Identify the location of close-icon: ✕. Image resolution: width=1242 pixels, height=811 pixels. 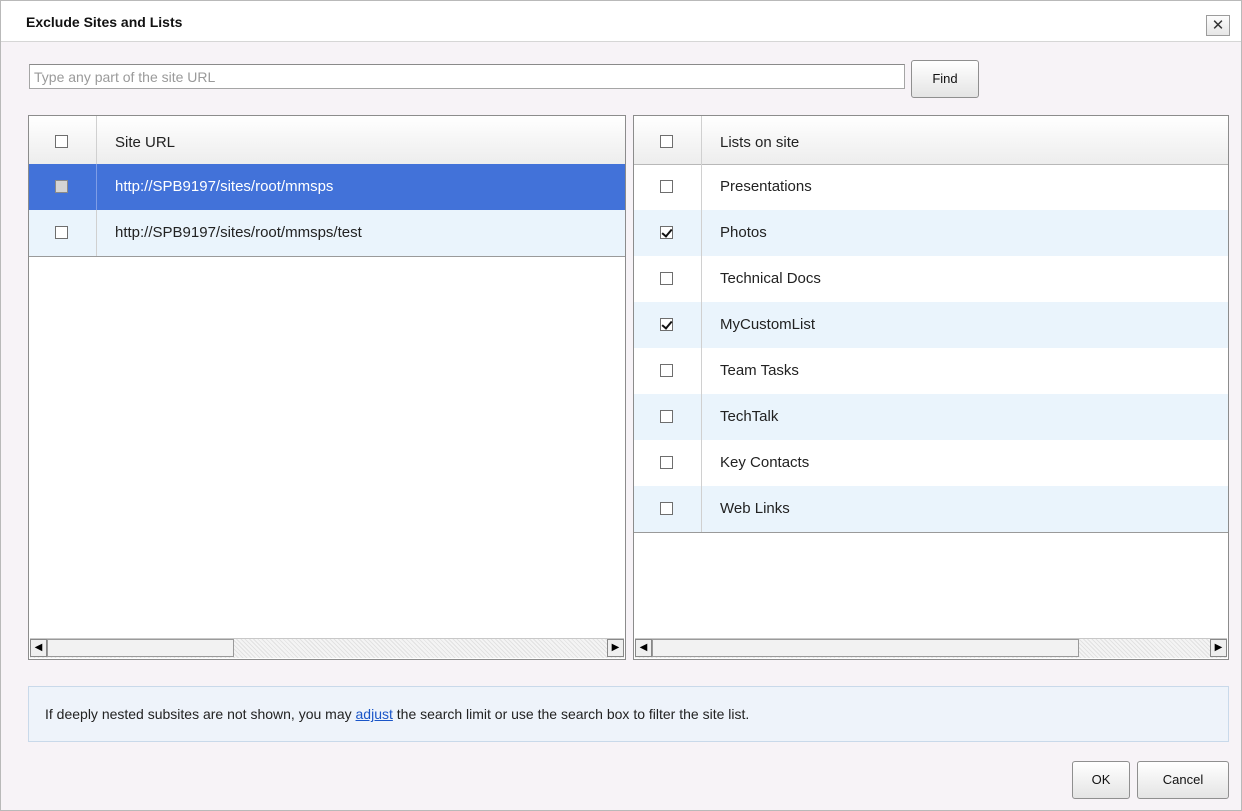
(1218, 25).